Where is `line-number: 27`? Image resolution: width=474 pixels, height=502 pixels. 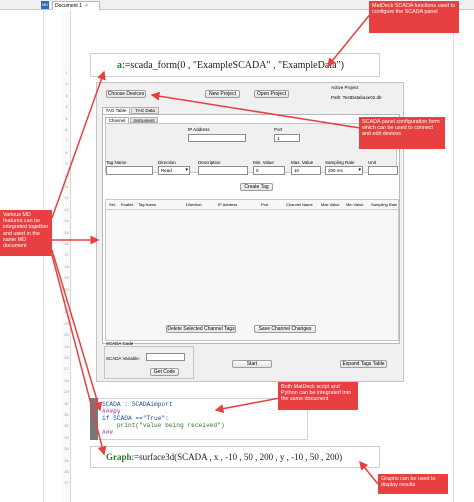
line-number: 27 is located at coordinates (66, 369).